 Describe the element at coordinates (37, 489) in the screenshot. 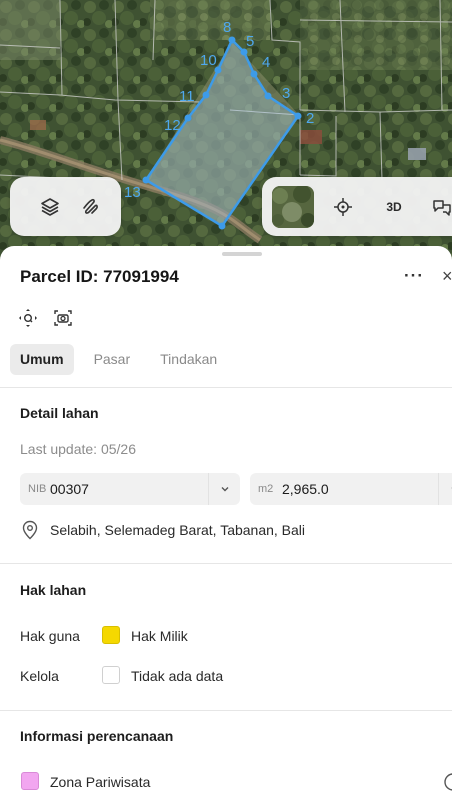

I see `nib-prefix: NIB` at that location.